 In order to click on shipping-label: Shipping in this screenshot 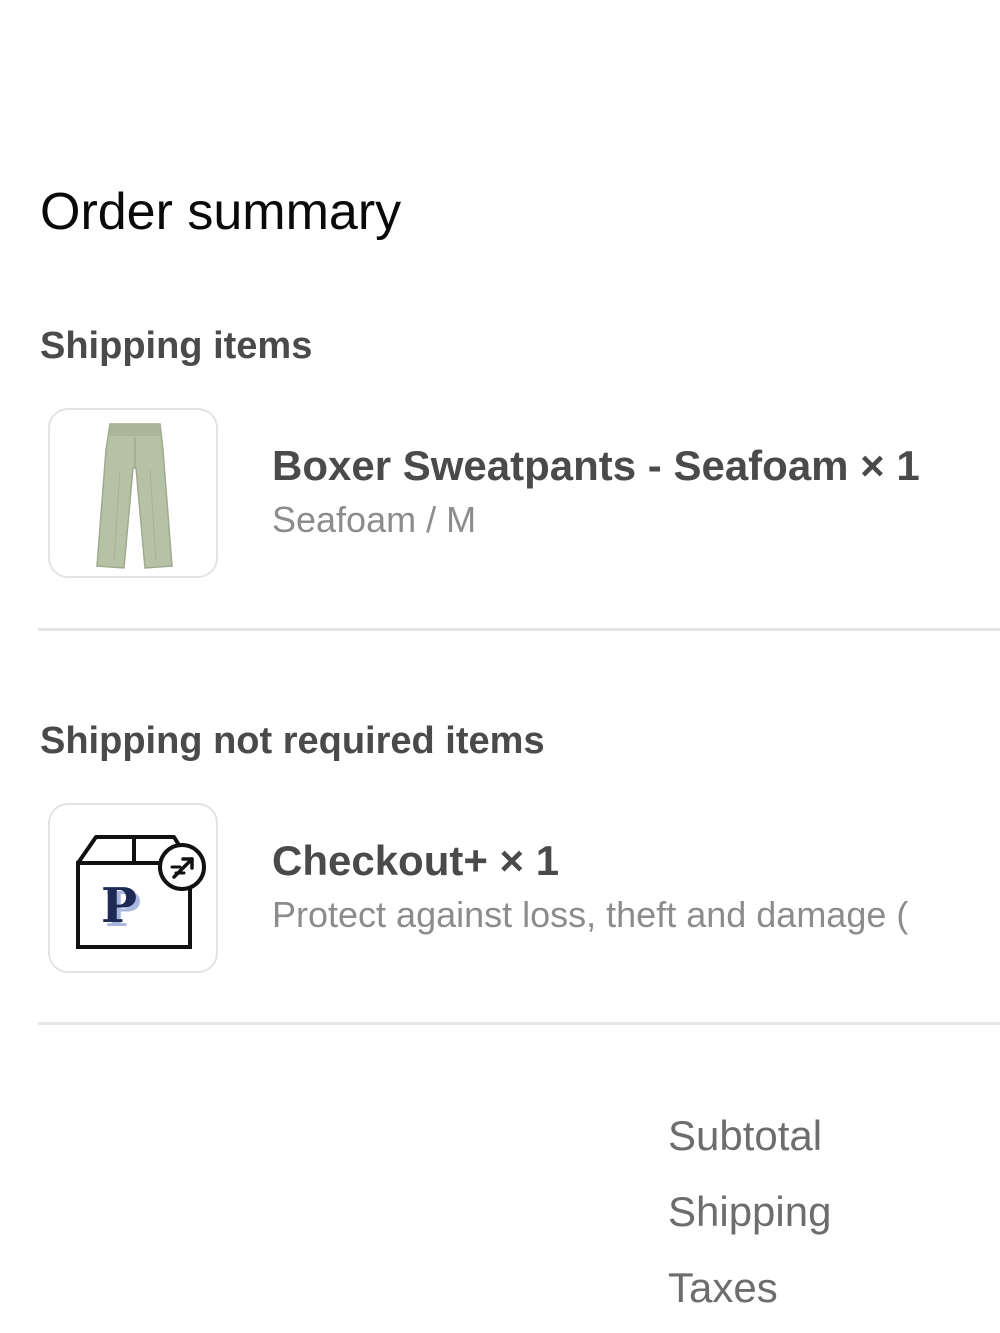, I will do `click(750, 1211)`.